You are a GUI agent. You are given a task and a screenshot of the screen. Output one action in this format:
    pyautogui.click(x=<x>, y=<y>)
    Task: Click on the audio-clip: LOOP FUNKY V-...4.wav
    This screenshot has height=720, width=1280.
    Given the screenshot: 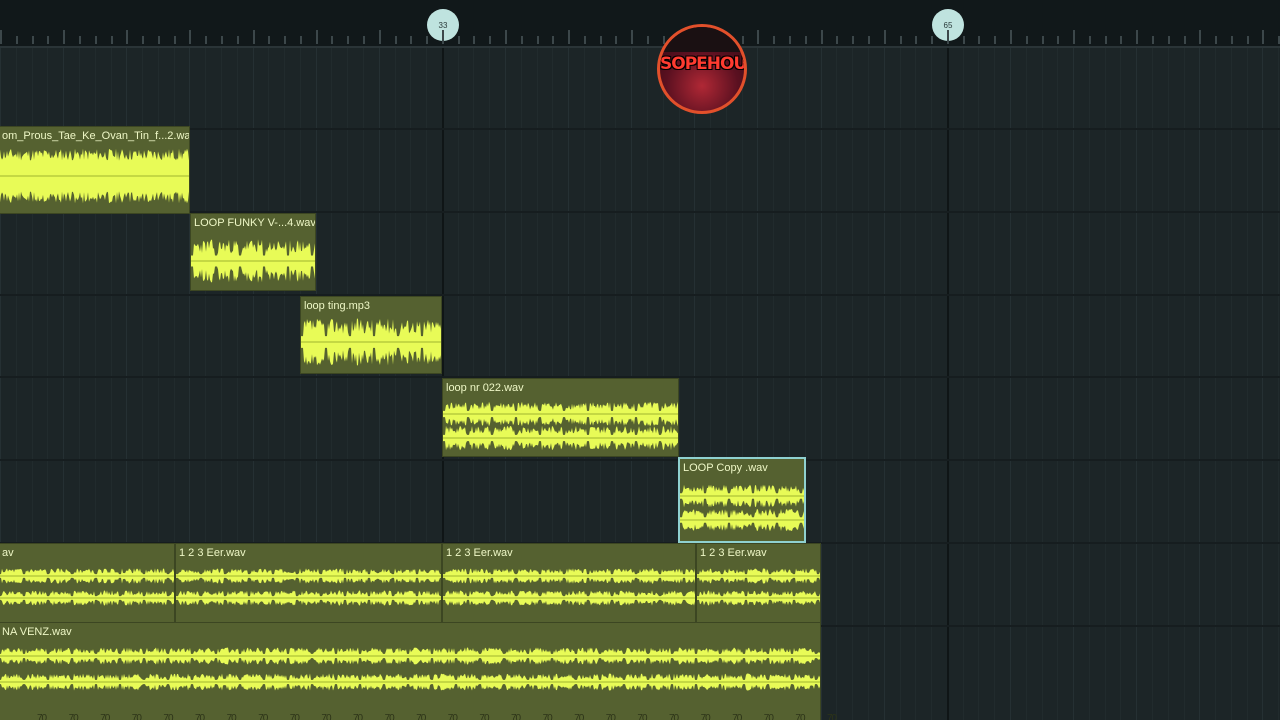 What is the action you would take?
    pyautogui.click(x=253, y=252)
    